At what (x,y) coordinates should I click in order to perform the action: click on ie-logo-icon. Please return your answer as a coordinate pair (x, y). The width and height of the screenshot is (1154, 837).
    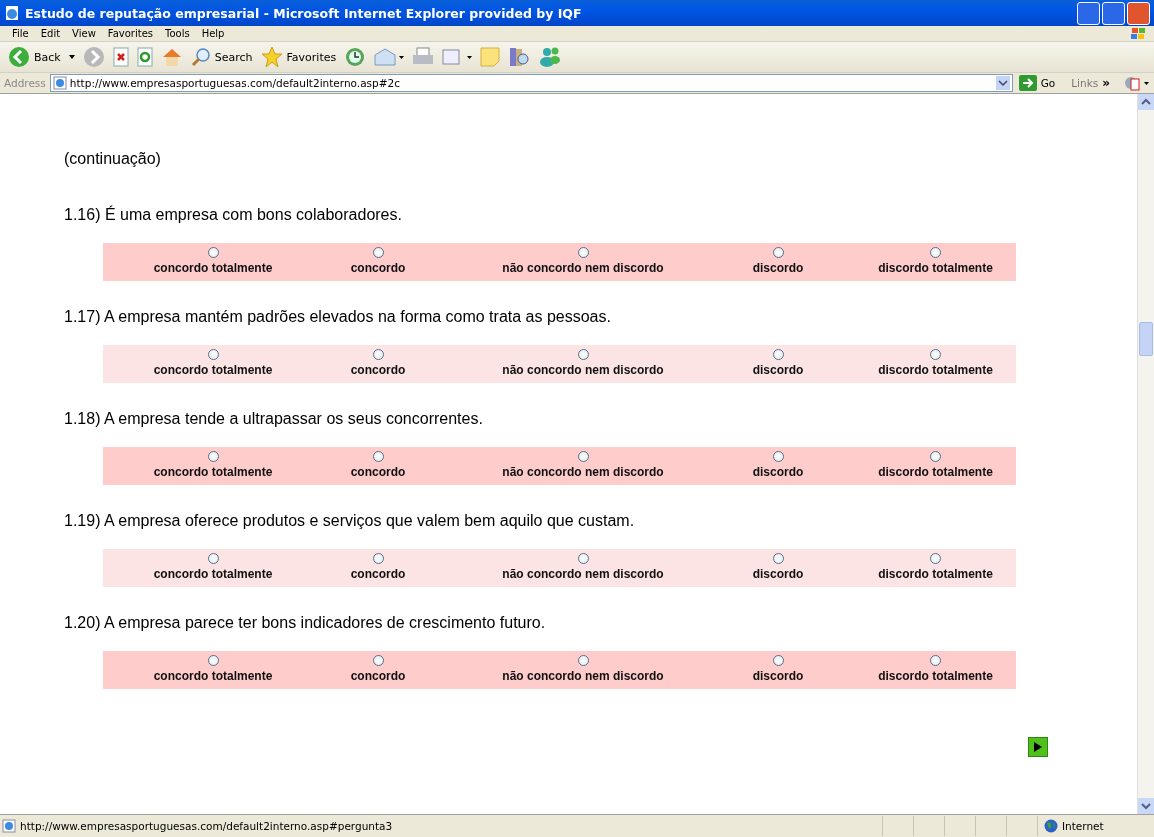
    Looking at the image, I should click on (12, 13).